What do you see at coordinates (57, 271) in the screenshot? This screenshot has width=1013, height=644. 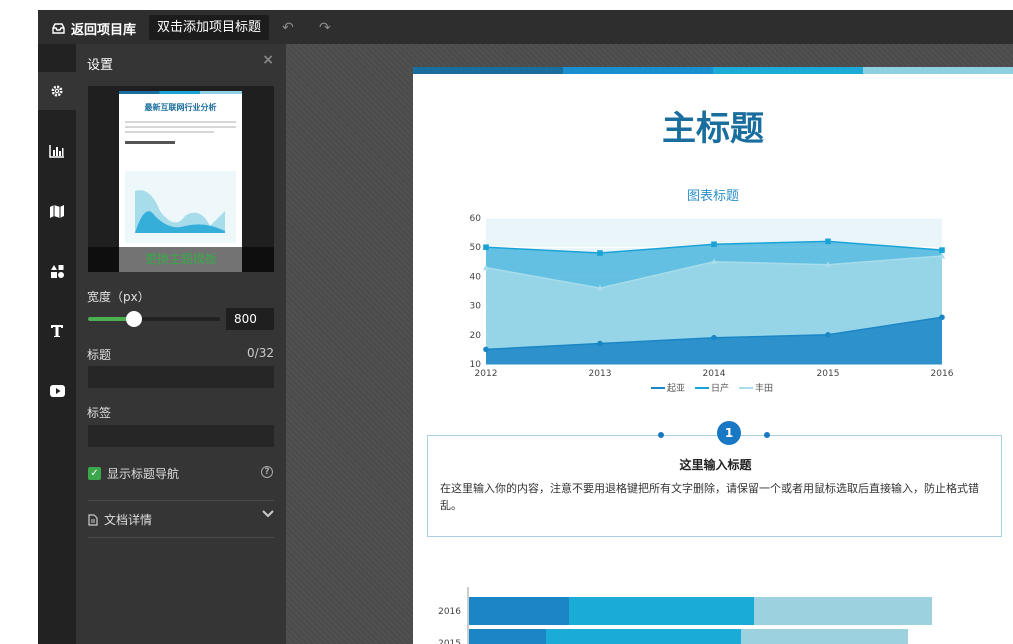 I see `shapes-icon` at bounding box center [57, 271].